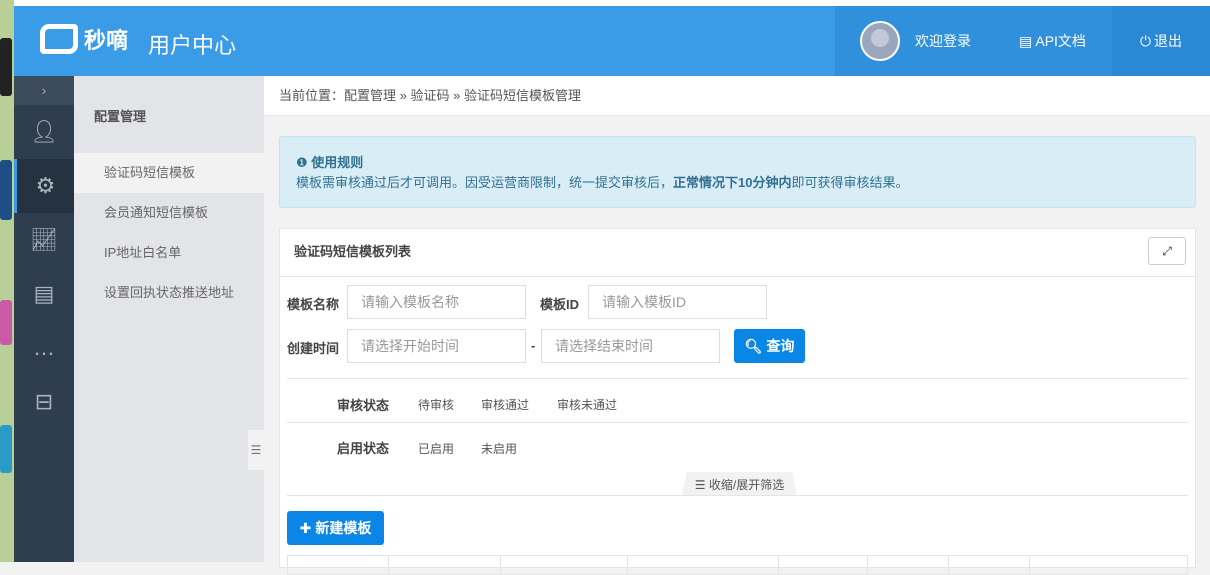 This screenshot has width=1210, height=575. Describe the element at coordinates (436, 448) in the screenshot. I see `enable-option-on: 已启用` at that location.